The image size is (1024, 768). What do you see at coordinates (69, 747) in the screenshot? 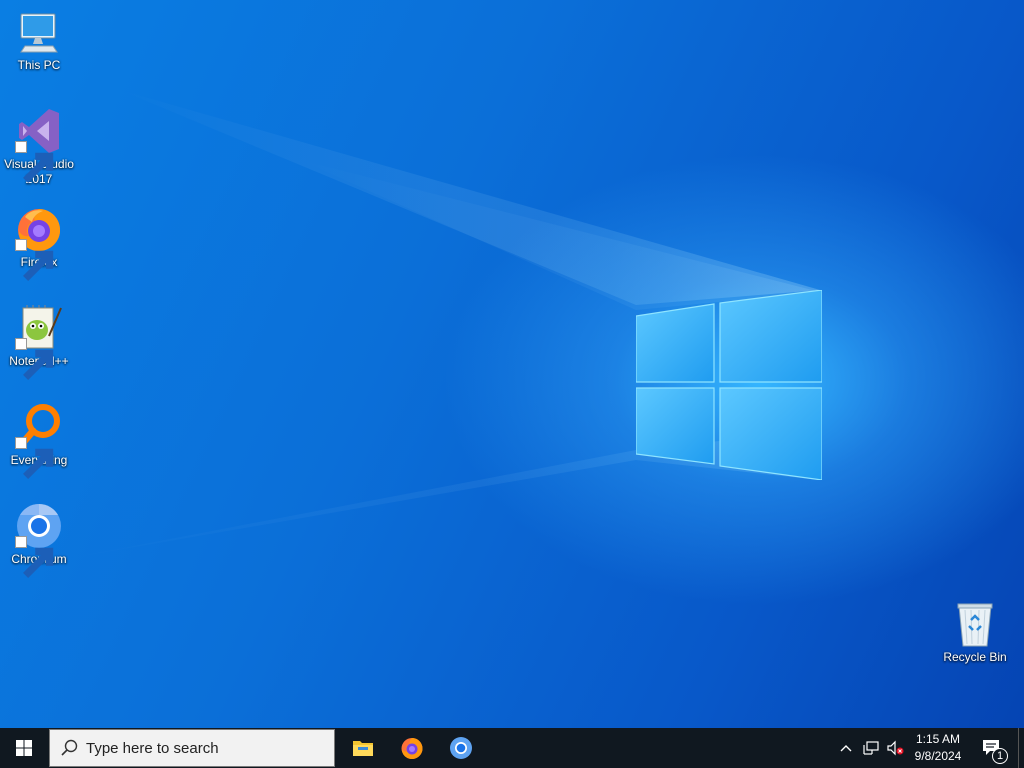
I see `search-icon` at bounding box center [69, 747].